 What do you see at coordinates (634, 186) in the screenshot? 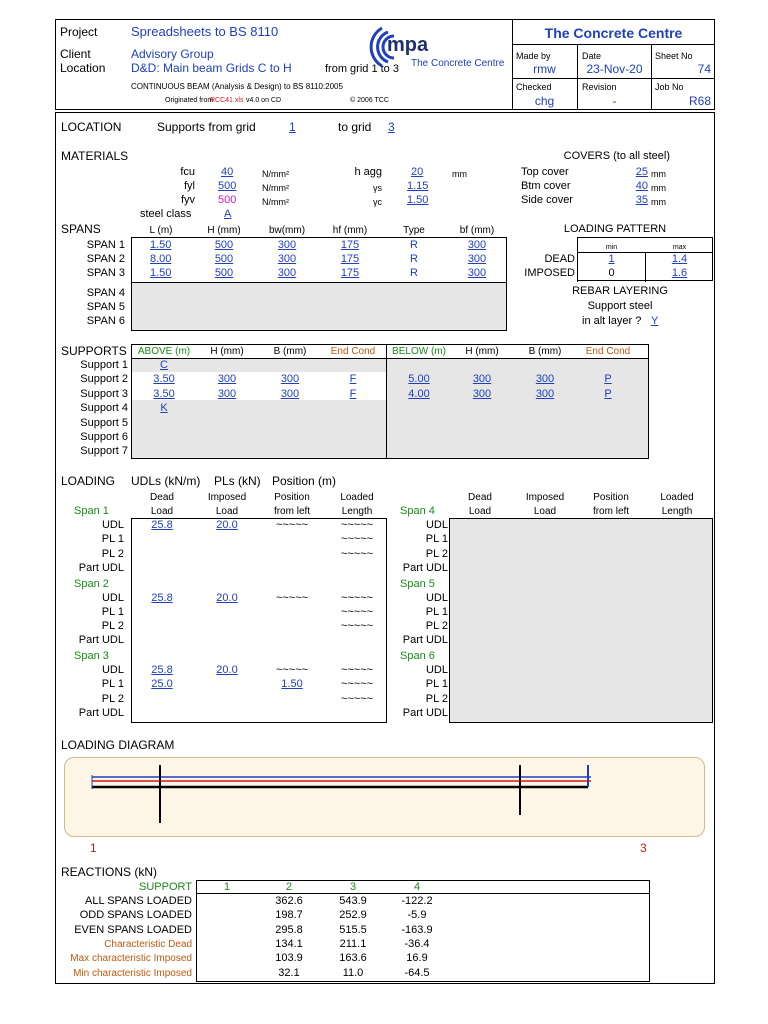
I see `btm-cover-value: 40` at bounding box center [634, 186].